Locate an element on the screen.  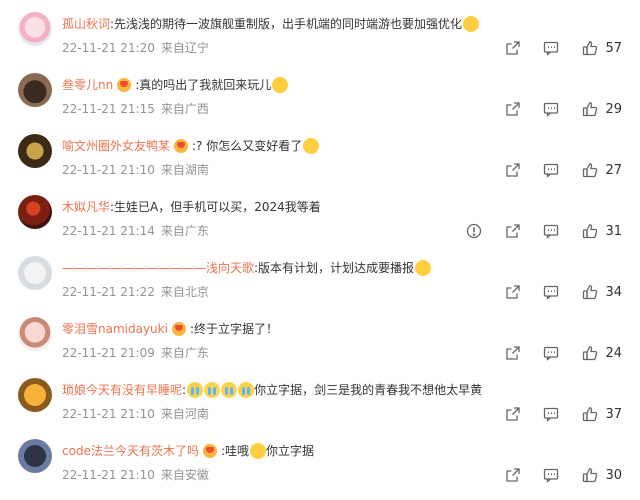
comment-time: 22-11-21 21:14 is located at coordinates (108, 231).